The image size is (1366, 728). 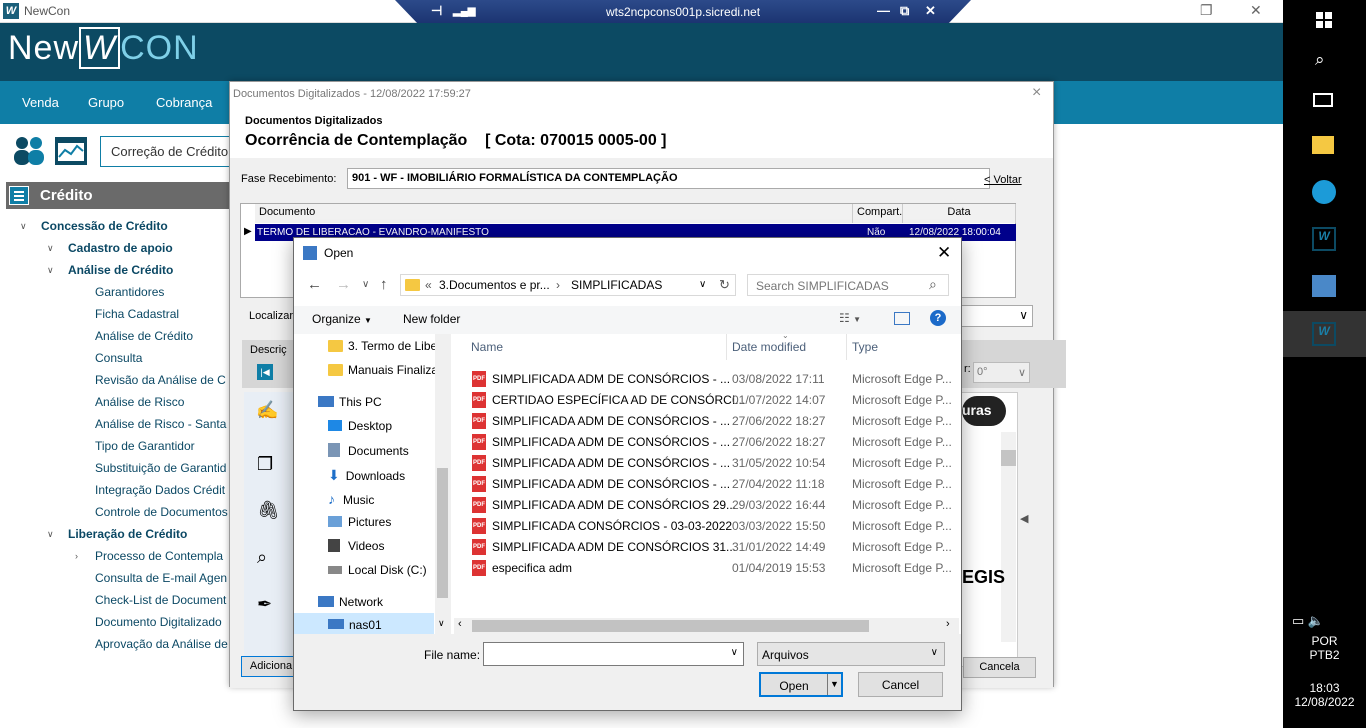 What do you see at coordinates (162, 556) in the screenshot?
I see `tree-item: Processo de Contempla` at bounding box center [162, 556].